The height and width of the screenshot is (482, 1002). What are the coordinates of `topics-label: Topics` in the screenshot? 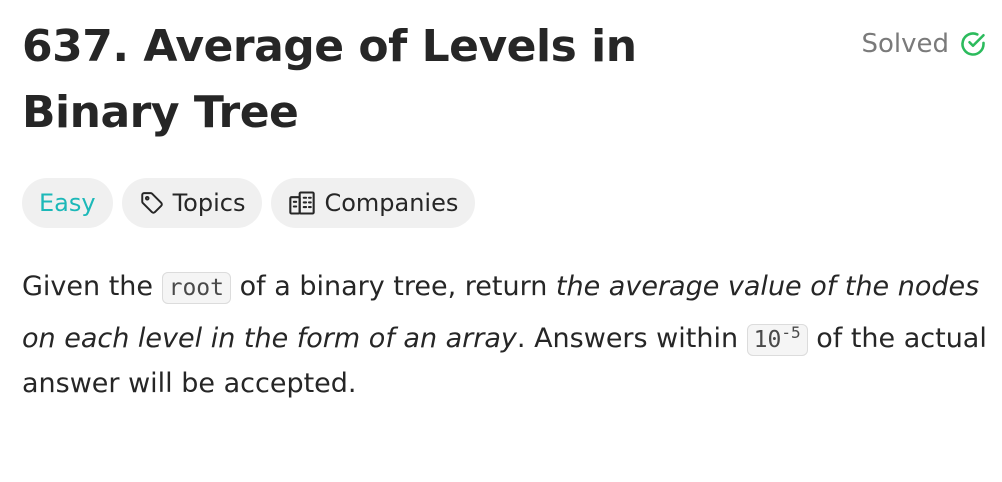 It's located at (209, 203).